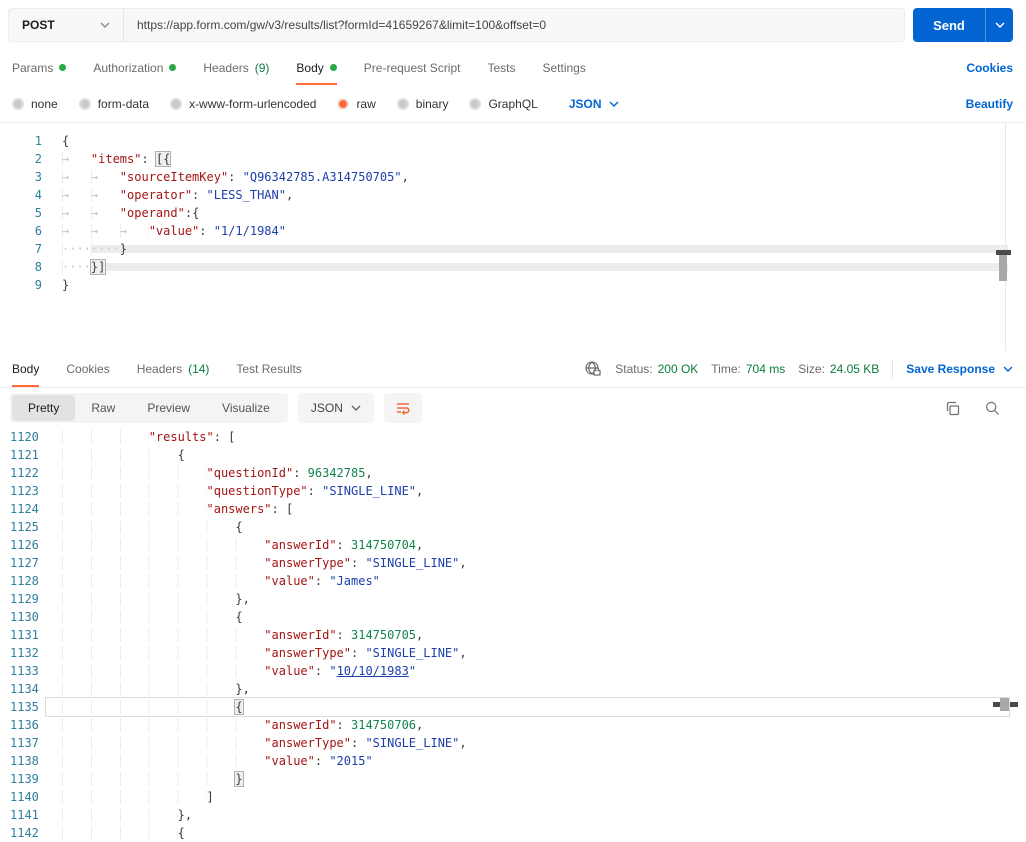  I want to click on code-line-content: → → "operator": "LESS_THAN",, so click(178, 195).